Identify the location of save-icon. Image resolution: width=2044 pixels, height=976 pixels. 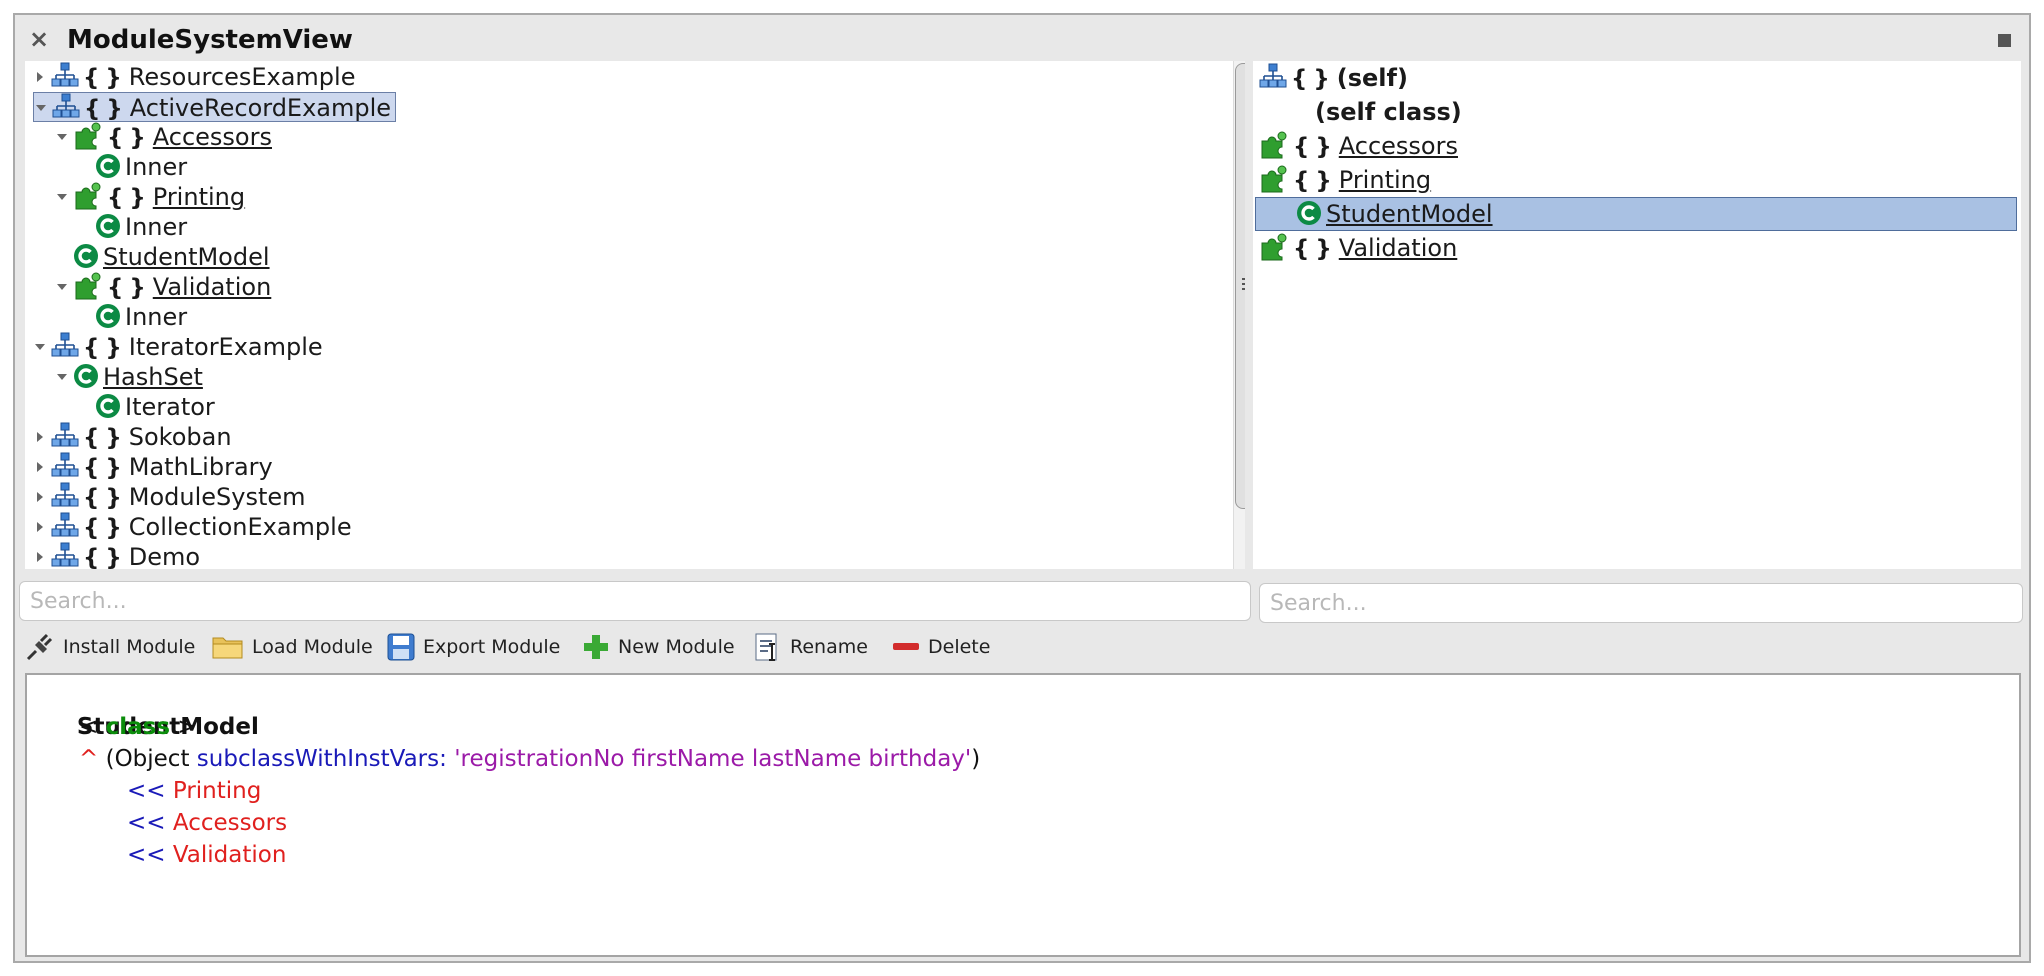
(401, 647).